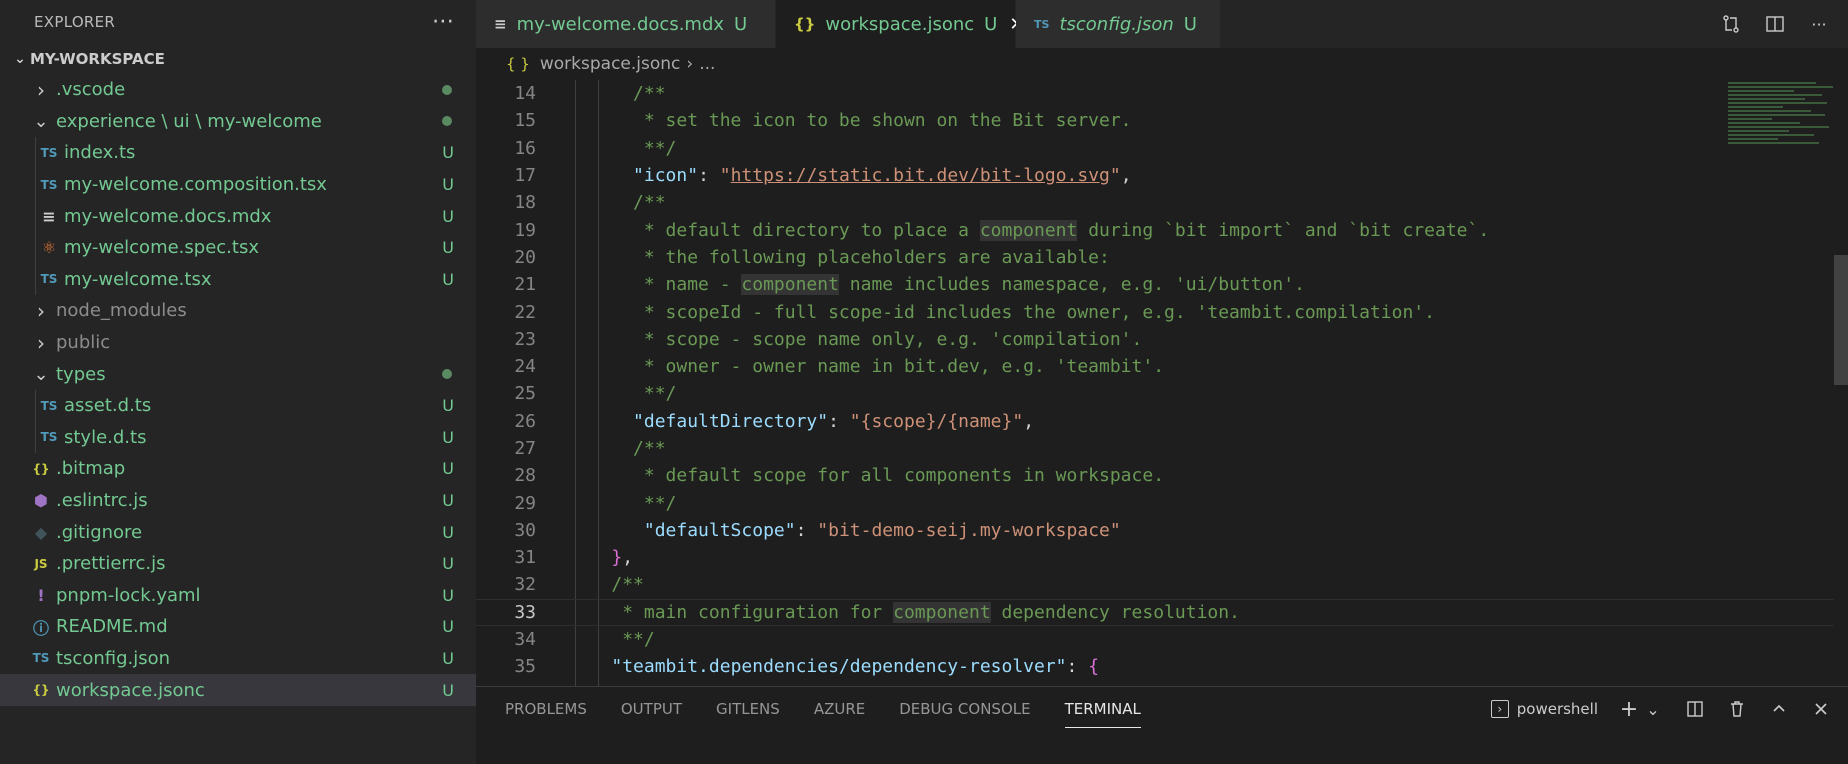  I want to click on tree-item: TS my-welcome.tsx U, so click(238, 279).